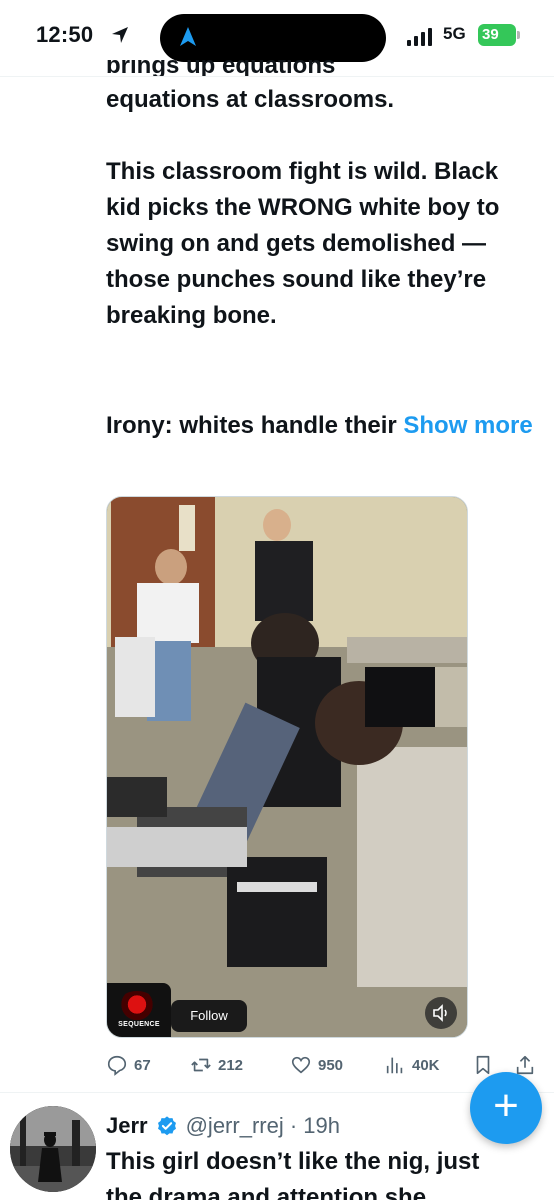 Image resolution: width=554 pixels, height=1200 pixels. I want to click on views-chart-icon, so click(394, 1065).